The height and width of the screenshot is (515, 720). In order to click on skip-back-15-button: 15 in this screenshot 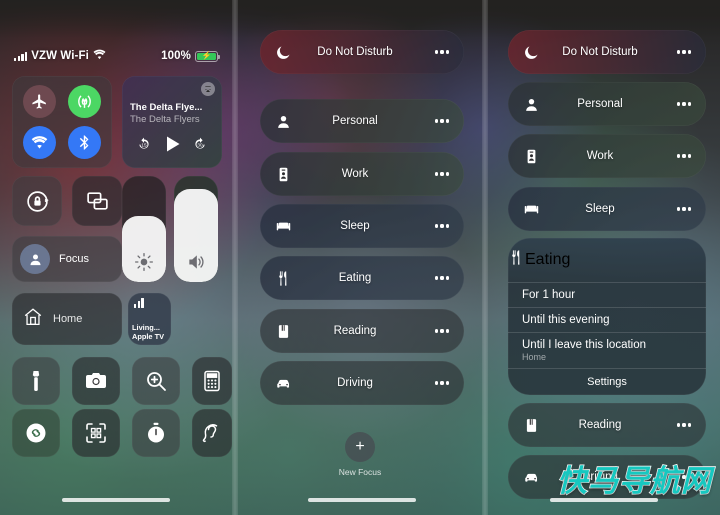, I will do `click(144, 146)`.